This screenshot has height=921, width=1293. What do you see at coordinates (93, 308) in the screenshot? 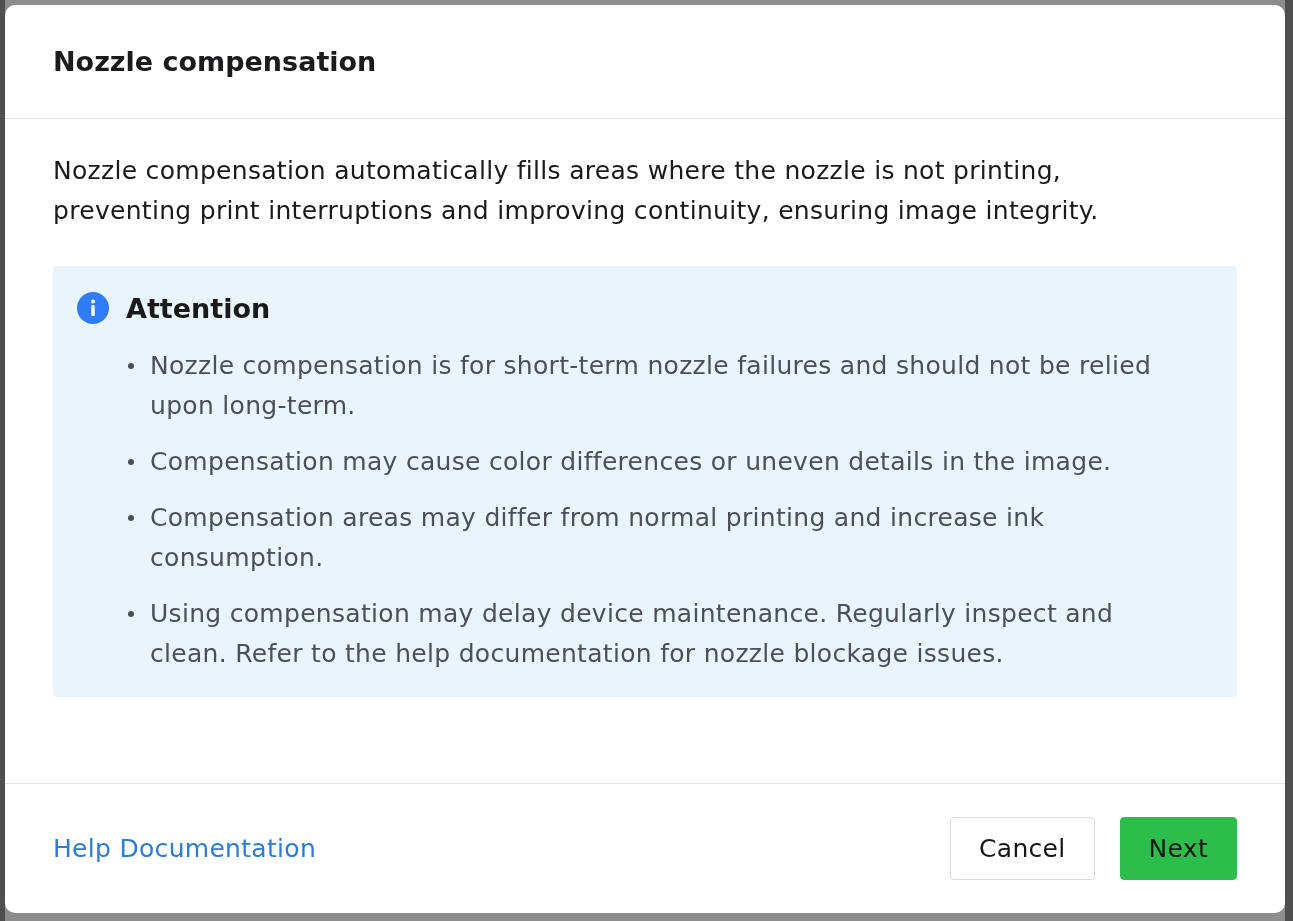
I see `info-icon` at bounding box center [93, 308].